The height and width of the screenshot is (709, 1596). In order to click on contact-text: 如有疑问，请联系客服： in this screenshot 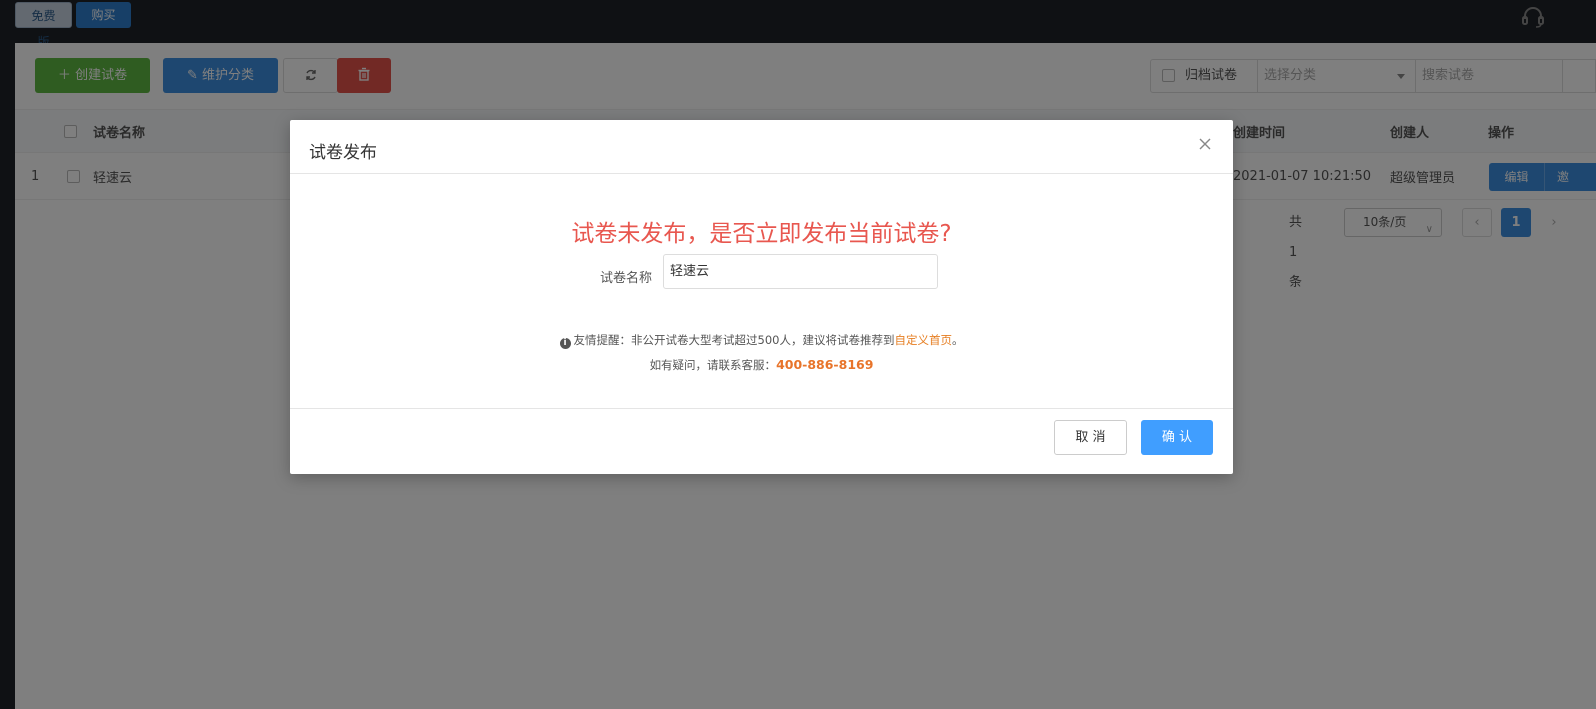, I will do `click(713, 365)`.